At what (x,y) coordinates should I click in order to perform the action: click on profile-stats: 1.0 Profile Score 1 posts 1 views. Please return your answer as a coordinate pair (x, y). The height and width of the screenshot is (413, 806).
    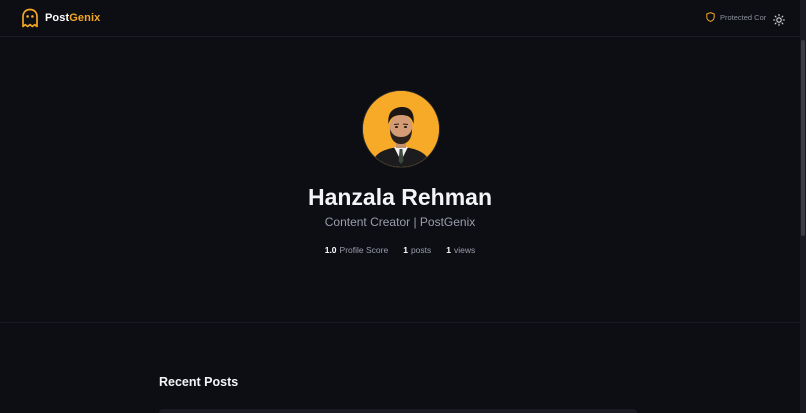
    Looking at the image, I should click on (400, 250).